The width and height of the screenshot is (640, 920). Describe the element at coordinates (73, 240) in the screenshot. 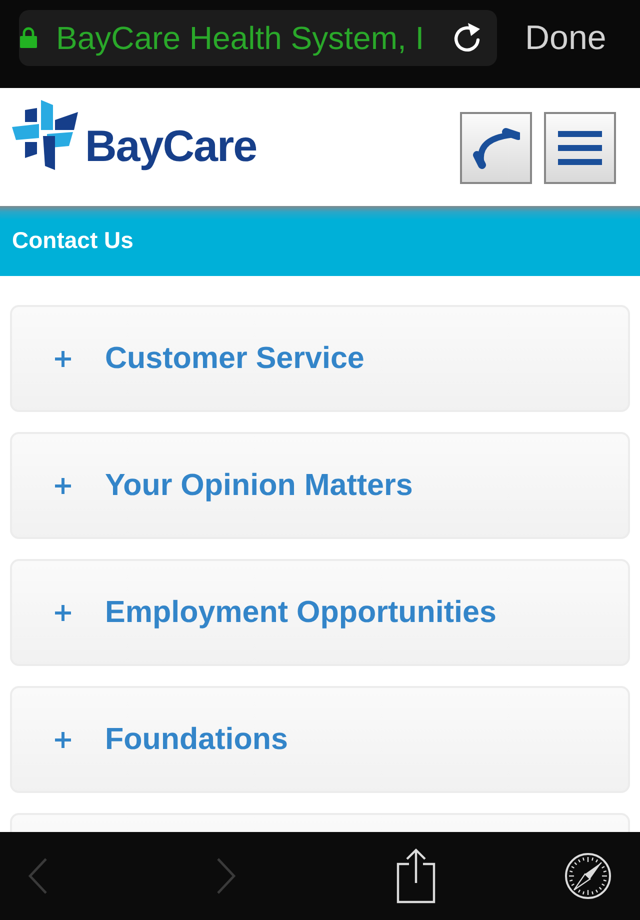

I see `page-title: Contact Us` at that location.